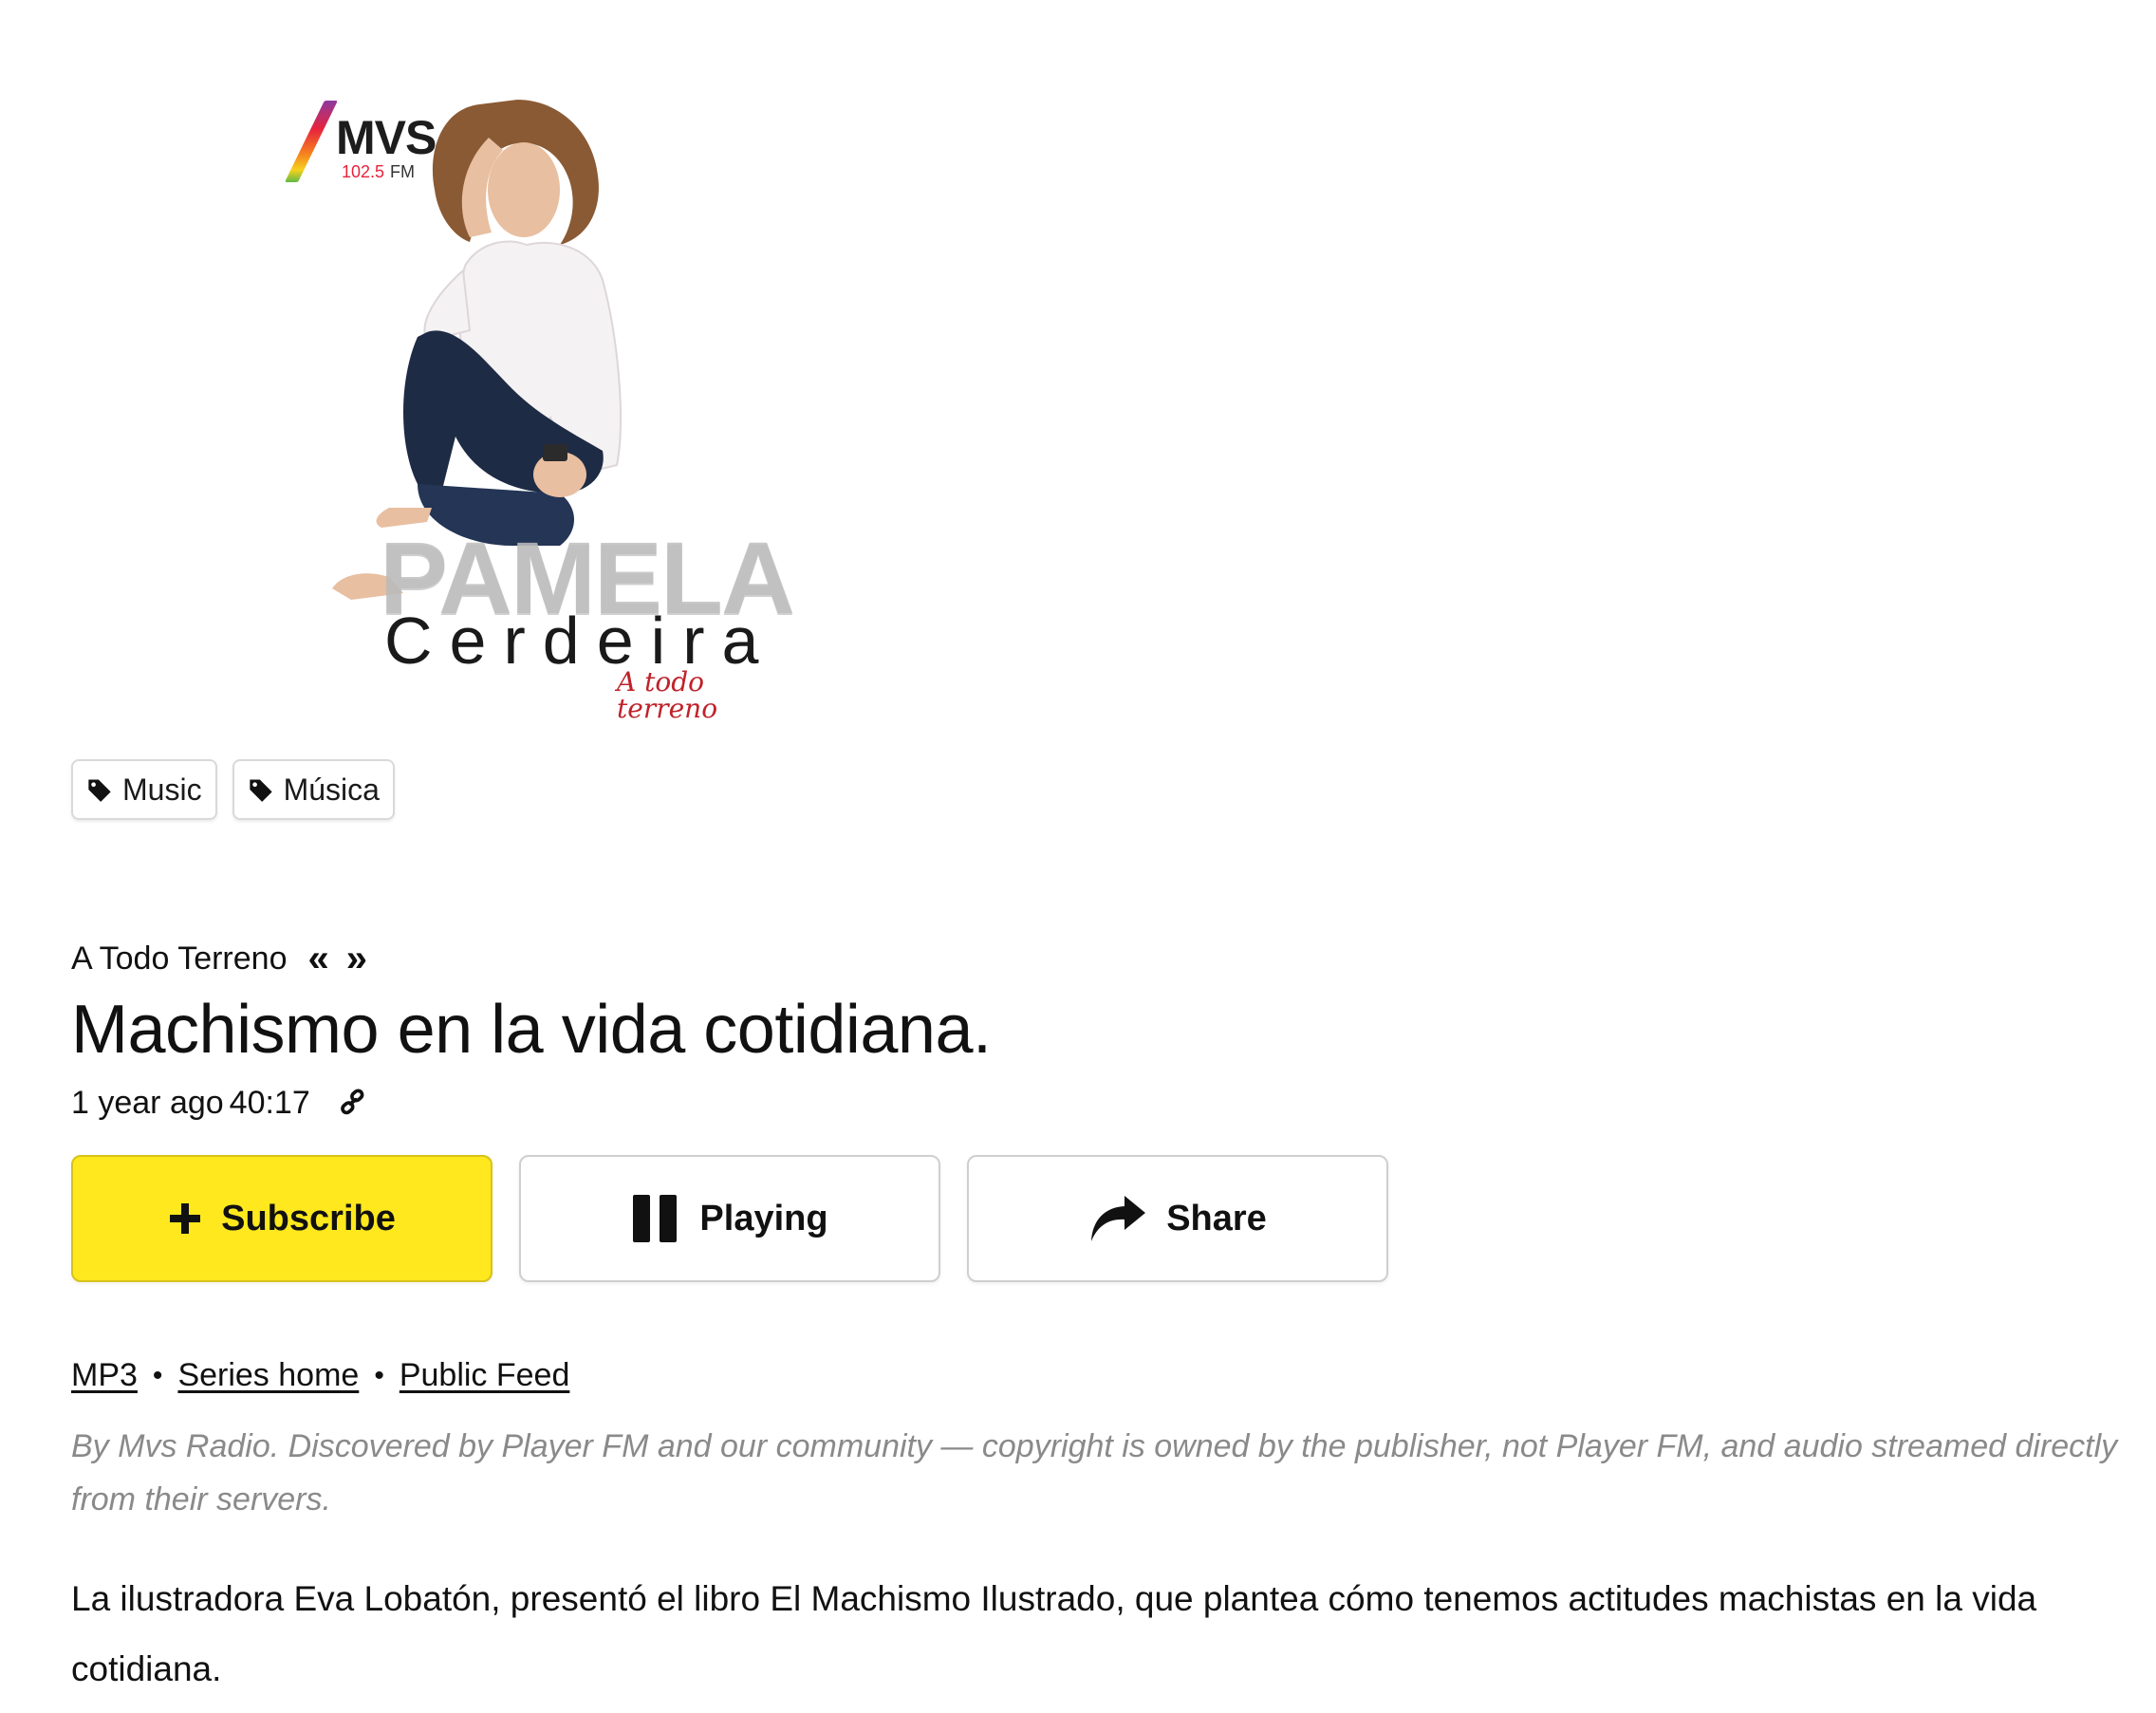 This screenshot has height=1713, width=2156. What do you see at coordinates (162, 789) in the screenshot?
I see `tag-label: Music` at bounding box center [162, 789].